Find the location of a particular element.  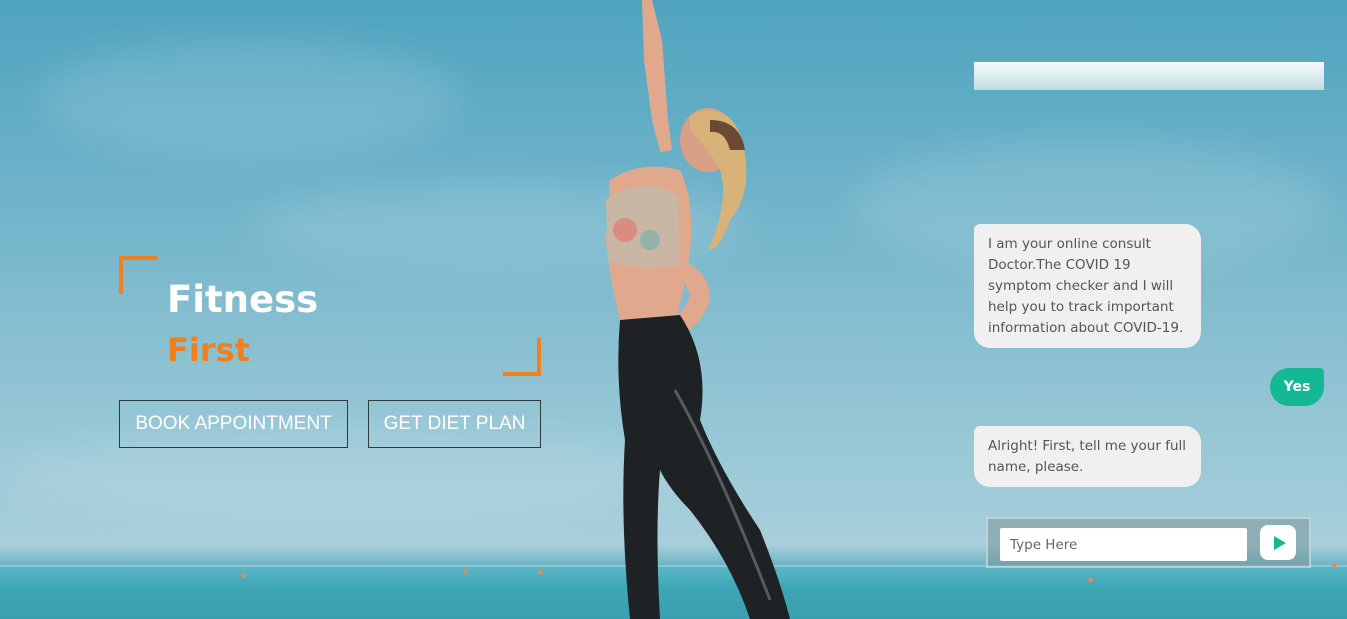

frame-corner-top-left is located at coordinates (138, 275).